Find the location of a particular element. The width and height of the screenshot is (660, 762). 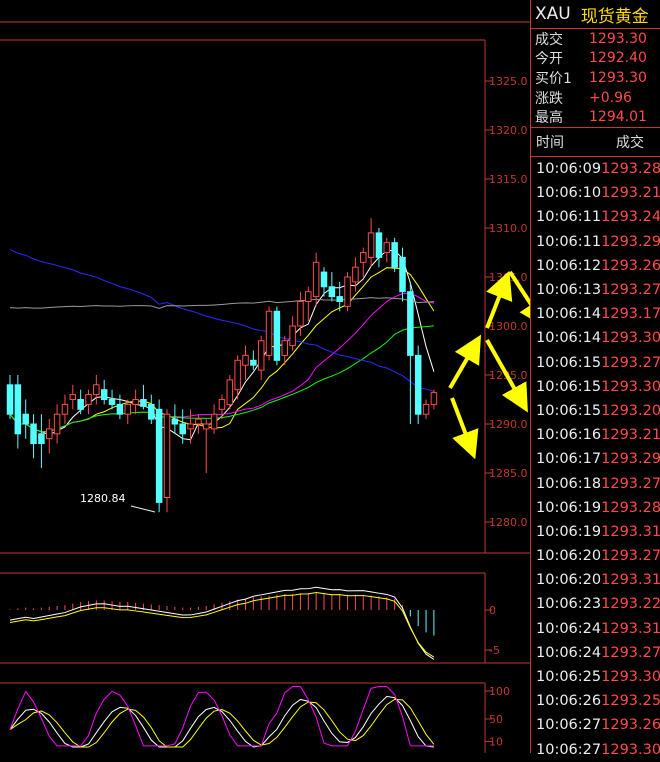

tick-time: 10:06:26 is located at coordinates (569, 701).